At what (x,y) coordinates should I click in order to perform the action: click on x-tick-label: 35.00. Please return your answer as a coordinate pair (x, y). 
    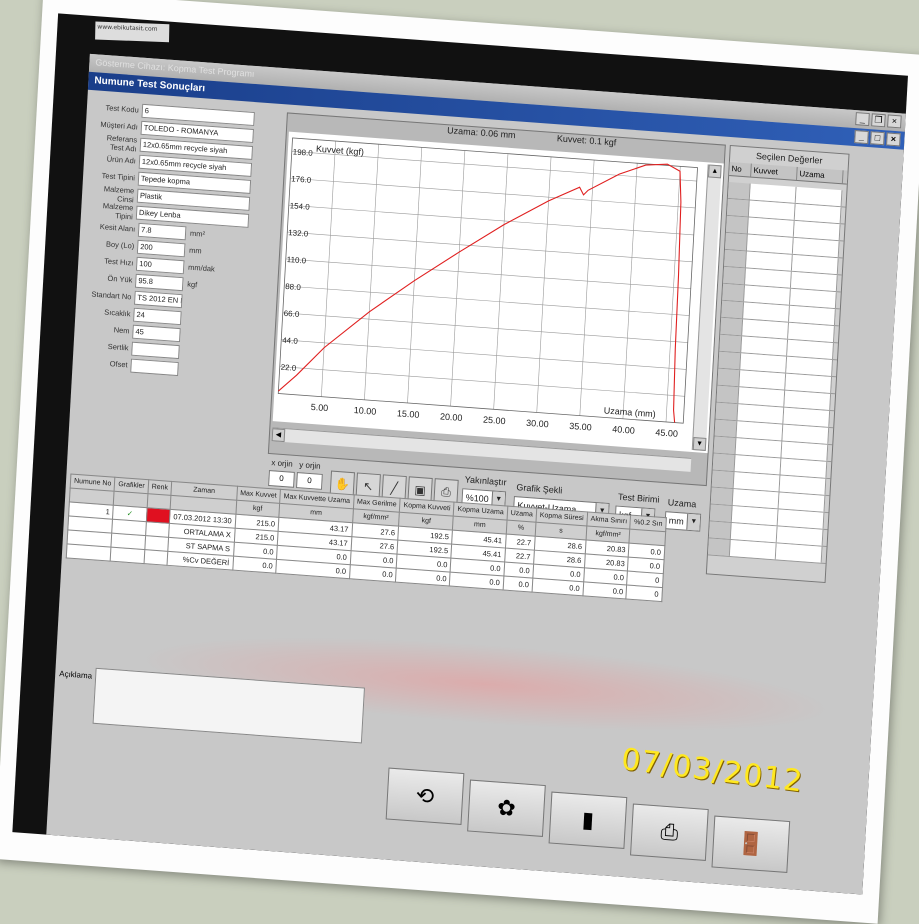
    Looking at the image, I should click on (580, 427).